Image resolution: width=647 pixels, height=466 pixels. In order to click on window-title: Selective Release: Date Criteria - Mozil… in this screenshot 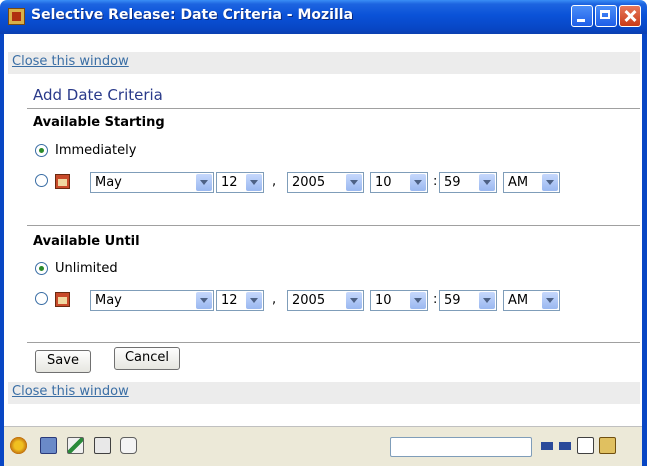, I will do `click(192, 15)`.